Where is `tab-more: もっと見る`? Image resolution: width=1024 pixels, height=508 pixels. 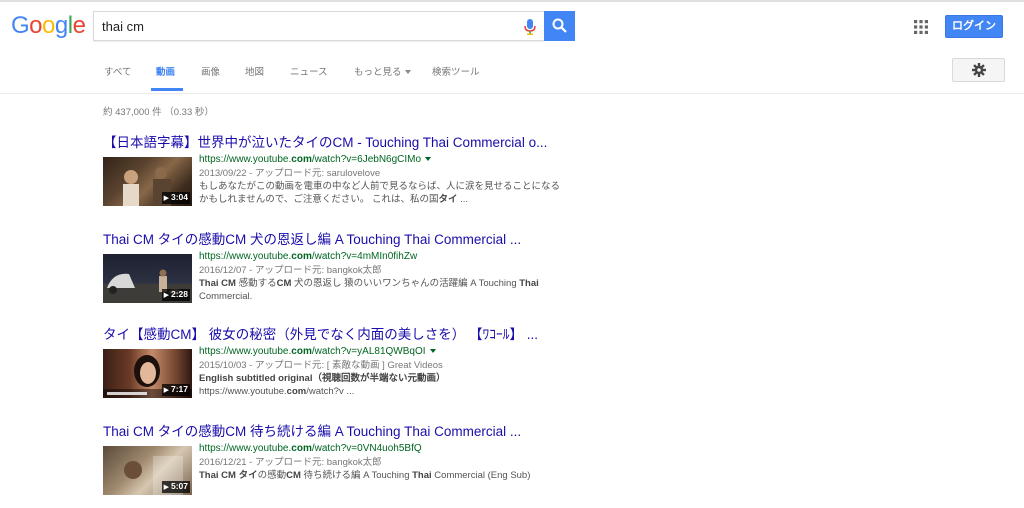
tab-more: もっと見る is located at coordinates (382, 71).